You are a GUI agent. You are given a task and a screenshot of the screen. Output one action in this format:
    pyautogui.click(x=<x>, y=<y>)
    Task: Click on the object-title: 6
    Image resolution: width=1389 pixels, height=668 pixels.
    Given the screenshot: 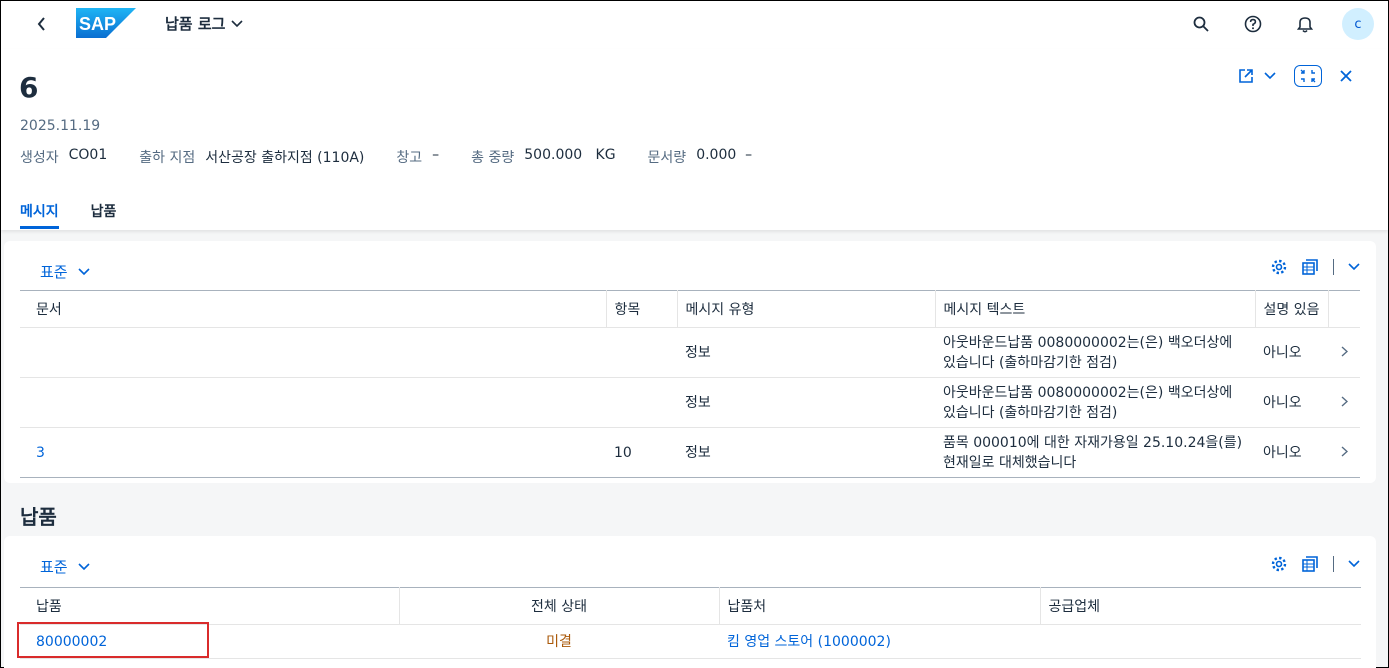 What is the action you would take?
    pyautogui.click(x=29, y=87)
    